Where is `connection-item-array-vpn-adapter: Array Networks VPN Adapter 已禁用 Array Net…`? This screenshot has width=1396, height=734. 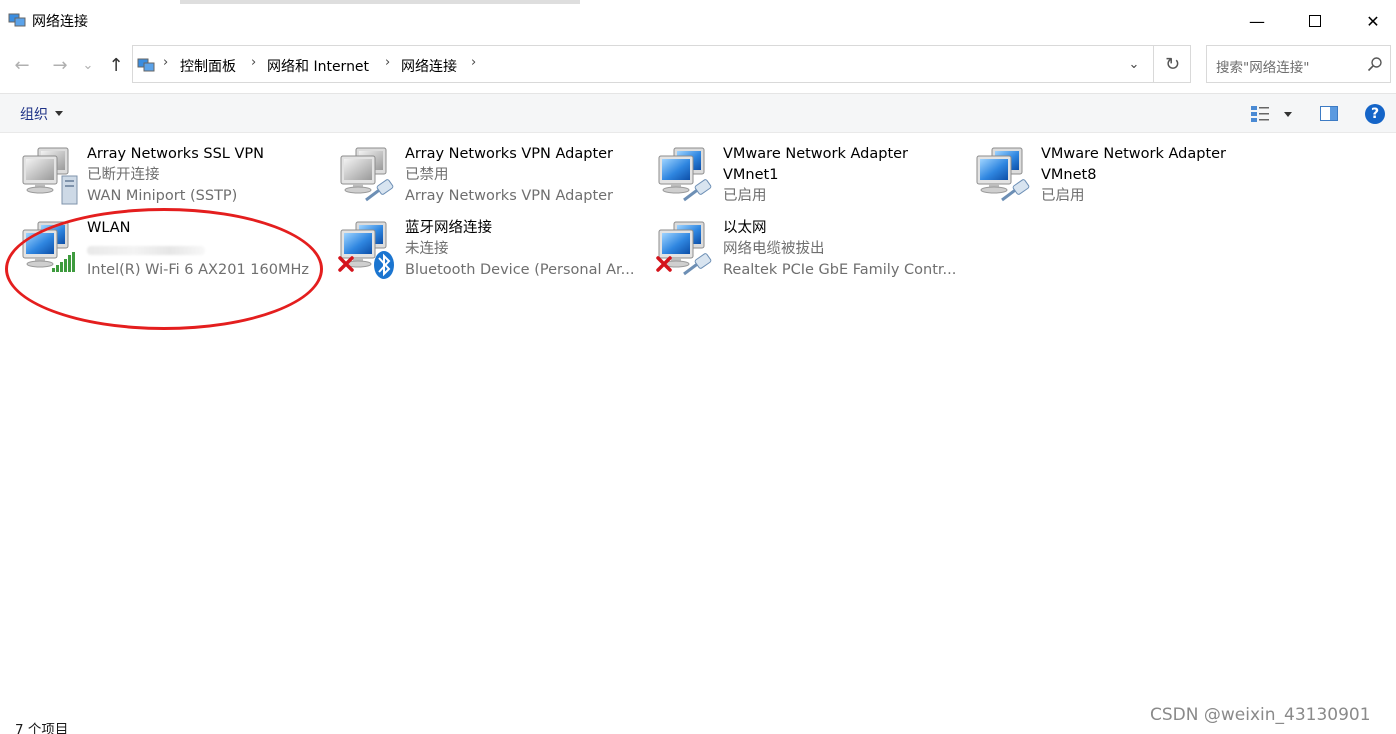 connection-item-array-vpn-adapter: Array Networks VPN Adapter 已禁用 Array Net… is located at coordinates (497, 179).